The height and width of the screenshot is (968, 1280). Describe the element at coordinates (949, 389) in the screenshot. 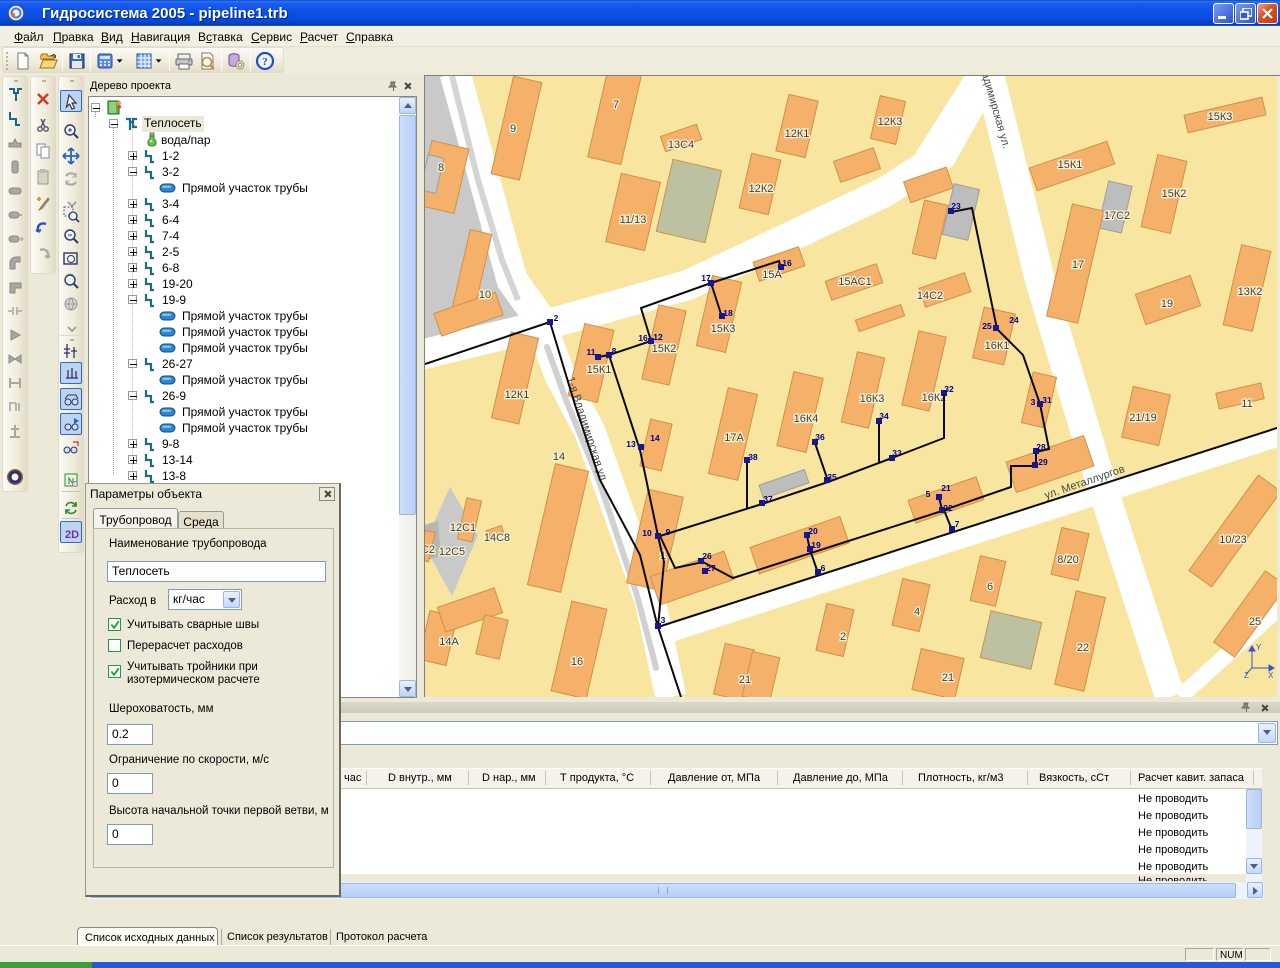

I see `svg-text: 32` at that location.